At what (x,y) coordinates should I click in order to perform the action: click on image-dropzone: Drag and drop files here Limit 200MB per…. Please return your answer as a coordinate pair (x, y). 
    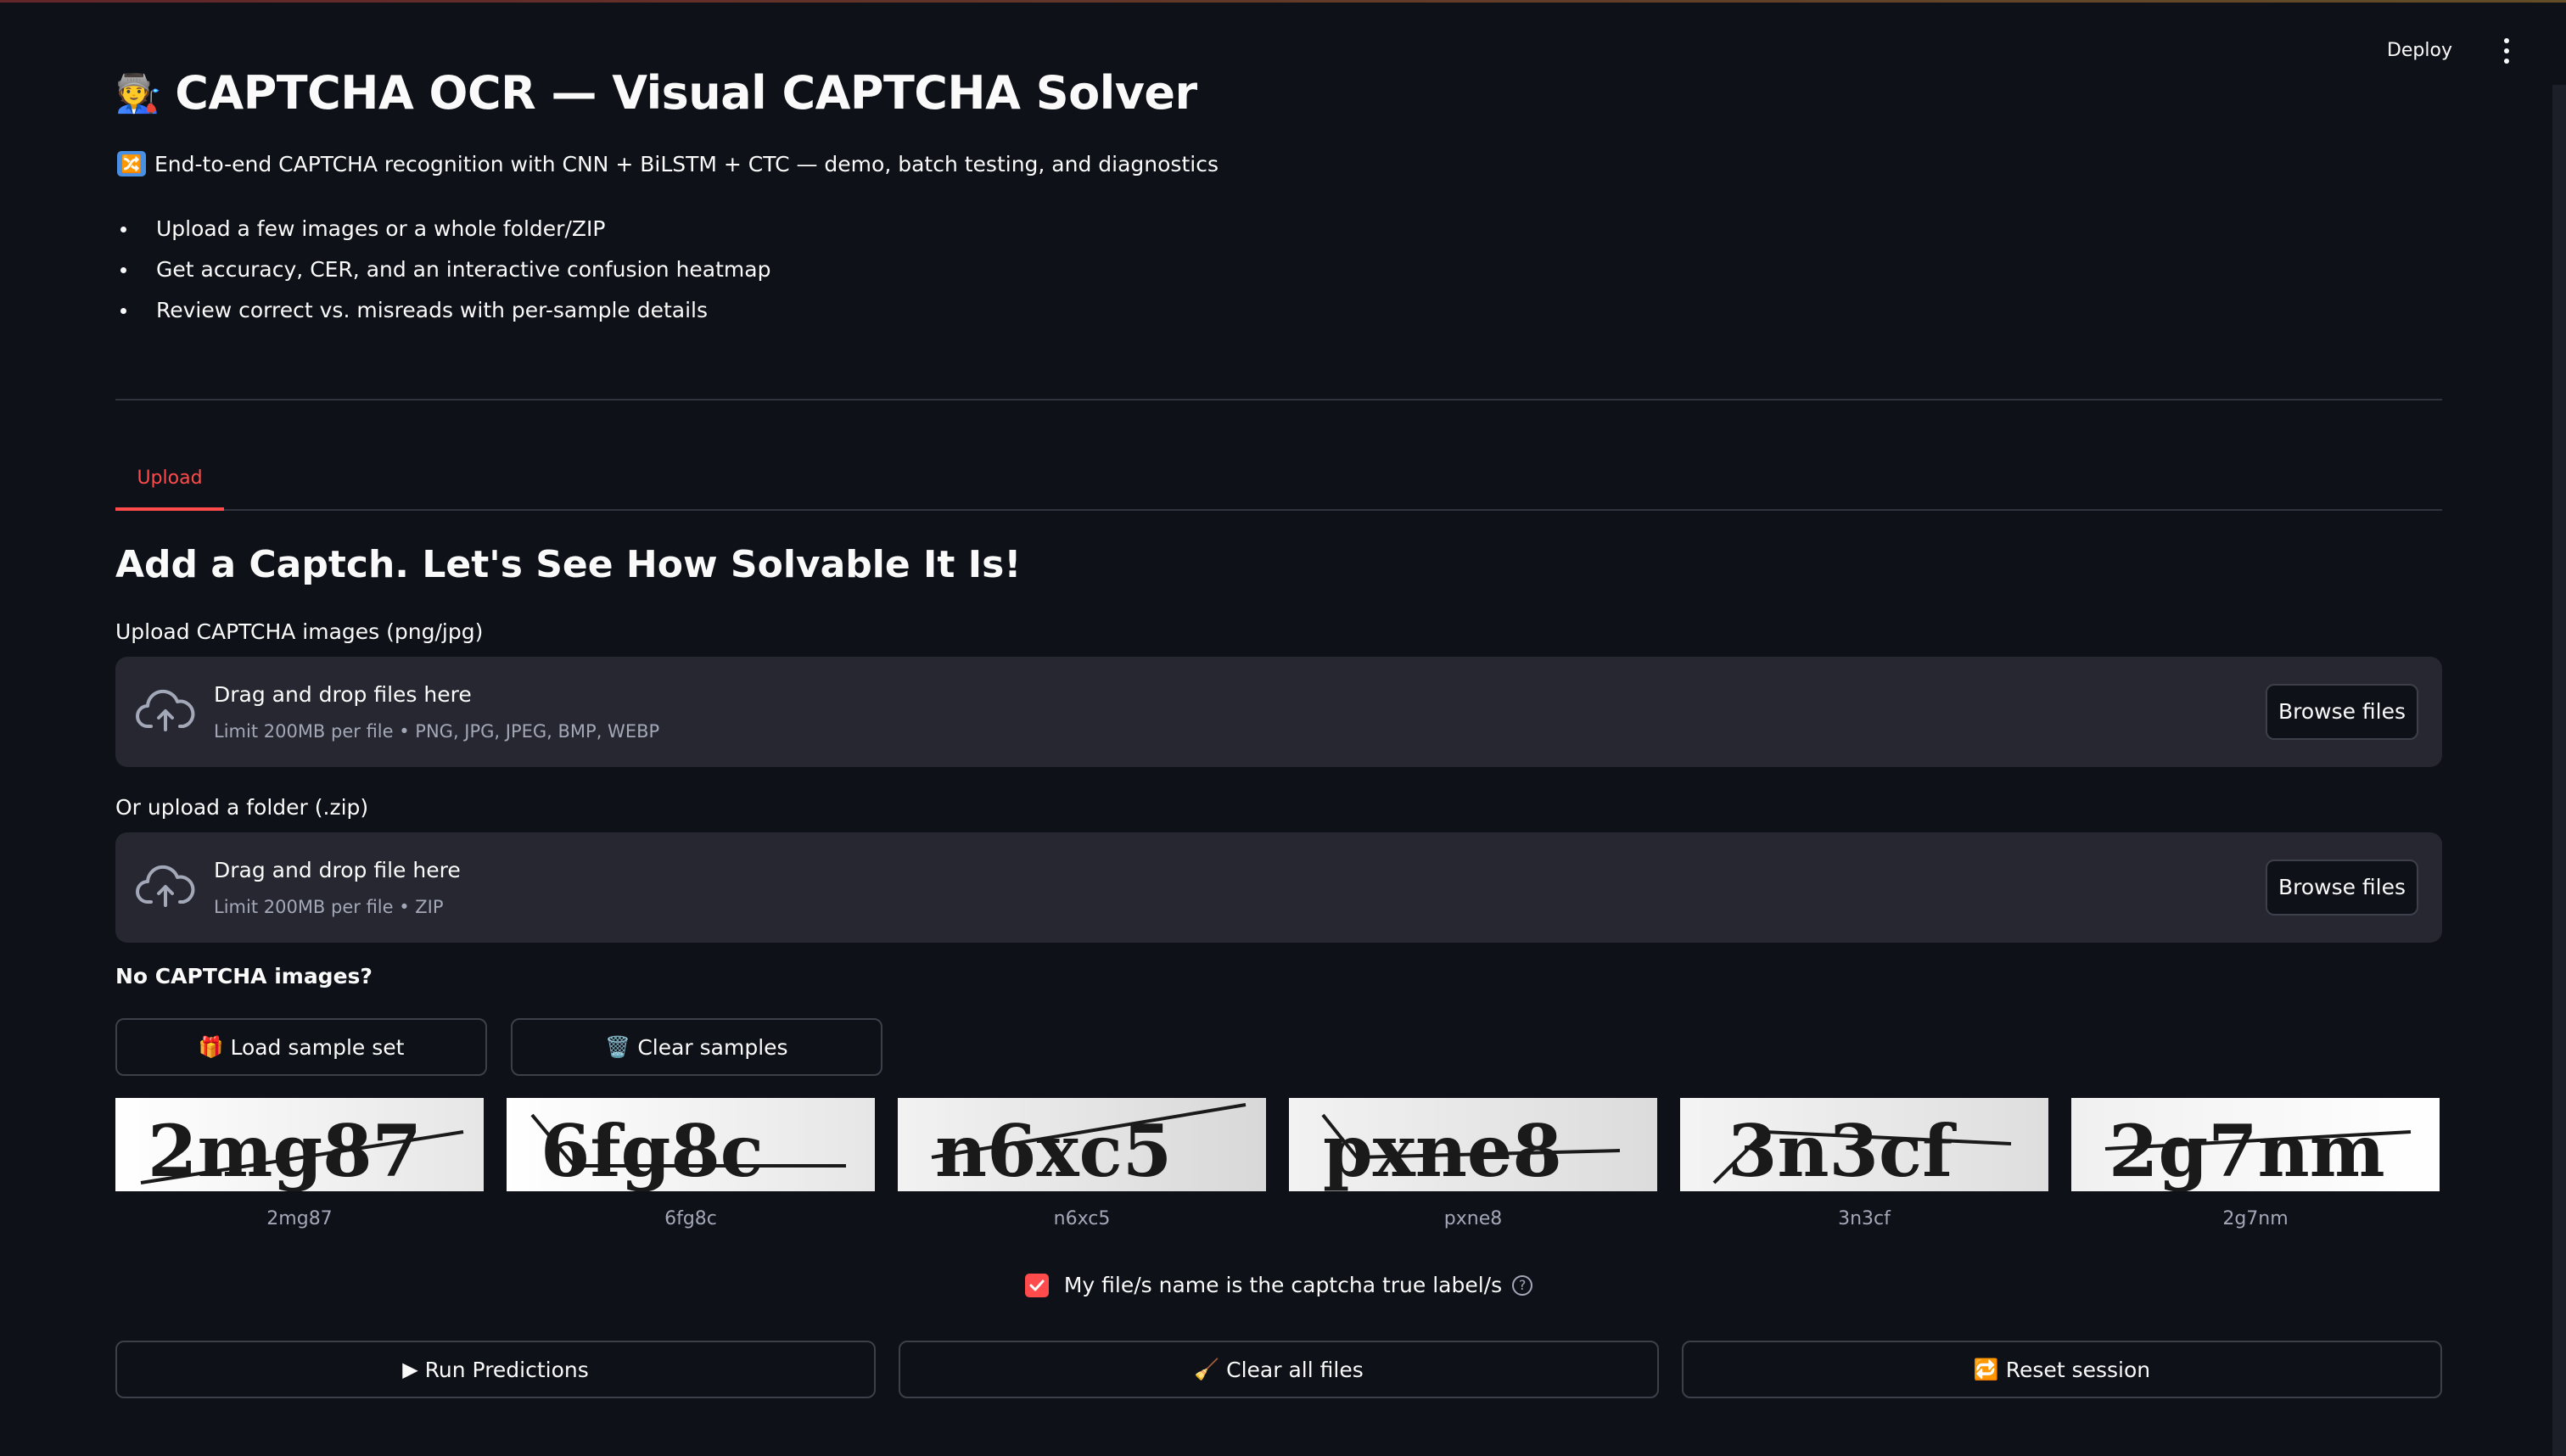
    Looking at the image, I should click on (1278, 712).